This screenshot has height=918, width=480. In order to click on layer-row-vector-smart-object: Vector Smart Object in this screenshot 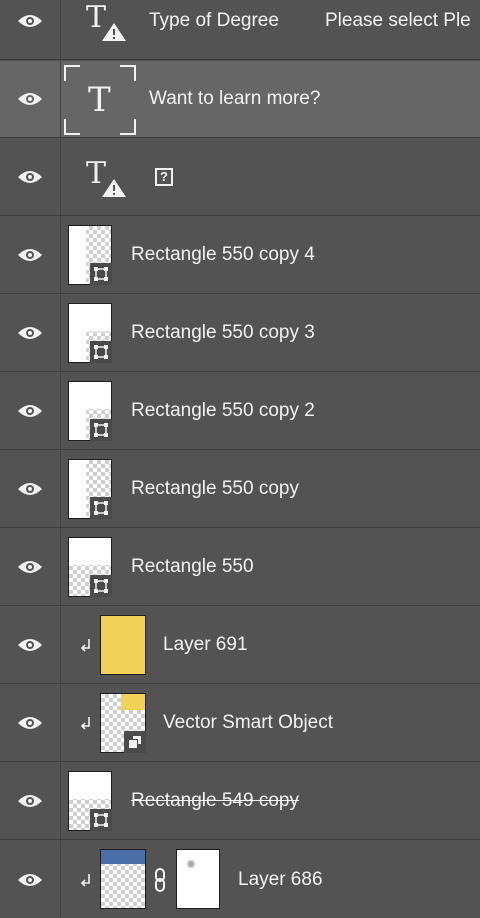, I will do `click(240, 723)`.